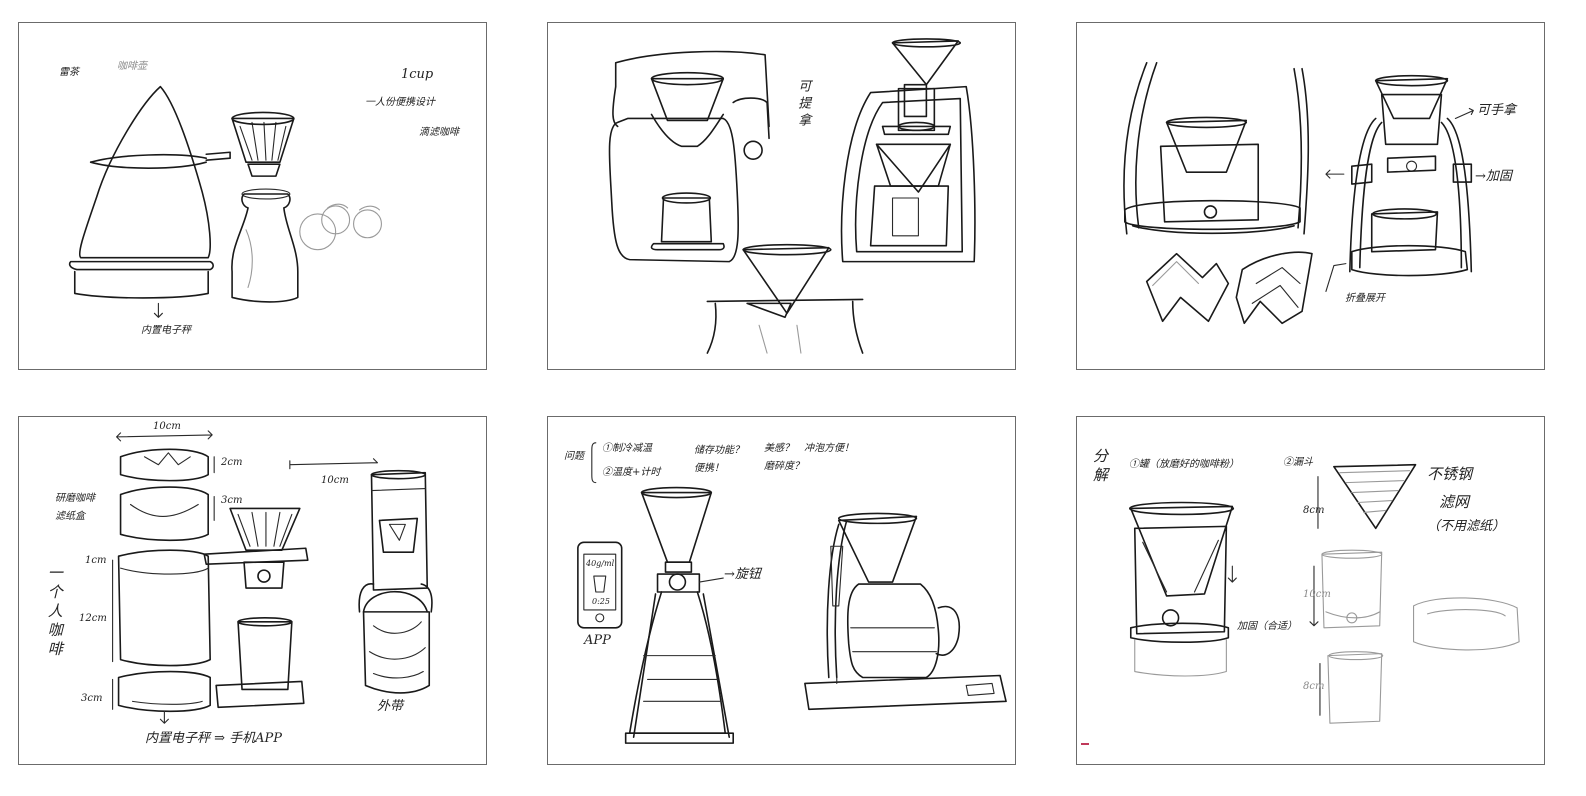  What do you see at coordinates (1454, 502) in the screenshot?
I see `note-mesh: 滤网` at bounding box center [1454, 502].